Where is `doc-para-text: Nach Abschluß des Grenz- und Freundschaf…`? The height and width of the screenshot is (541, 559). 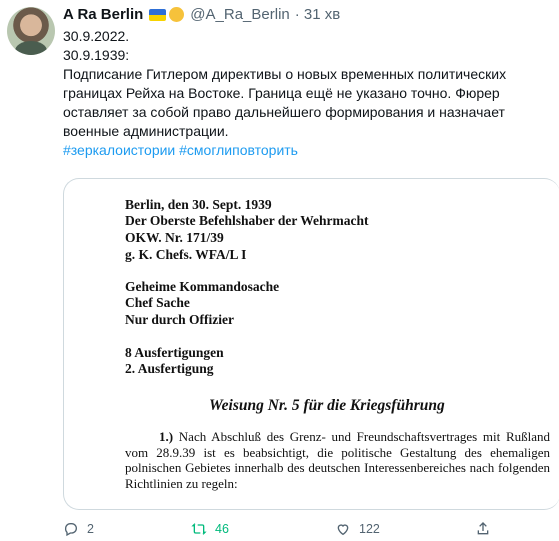
doc-para-text: Nach Abschluß des Grenz- und Freundschaf… is located at coordinates (337, 460).